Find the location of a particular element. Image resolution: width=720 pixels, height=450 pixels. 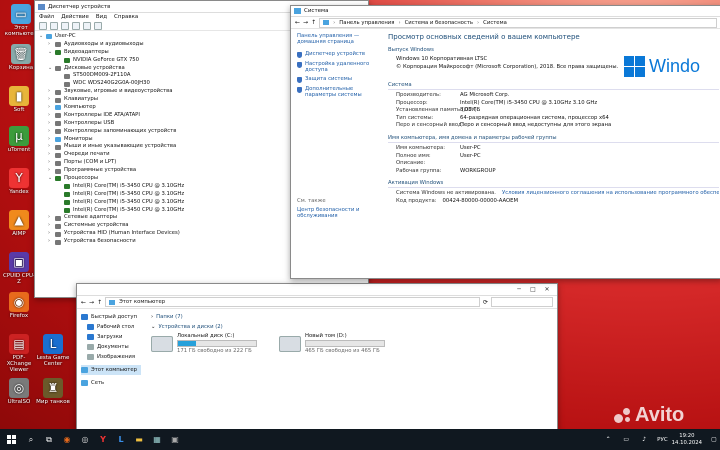

device-tree-label: Intel(R) Core(TM) i5-3450 CPU @ 3.10GHz is located at coordinates (129, 201).